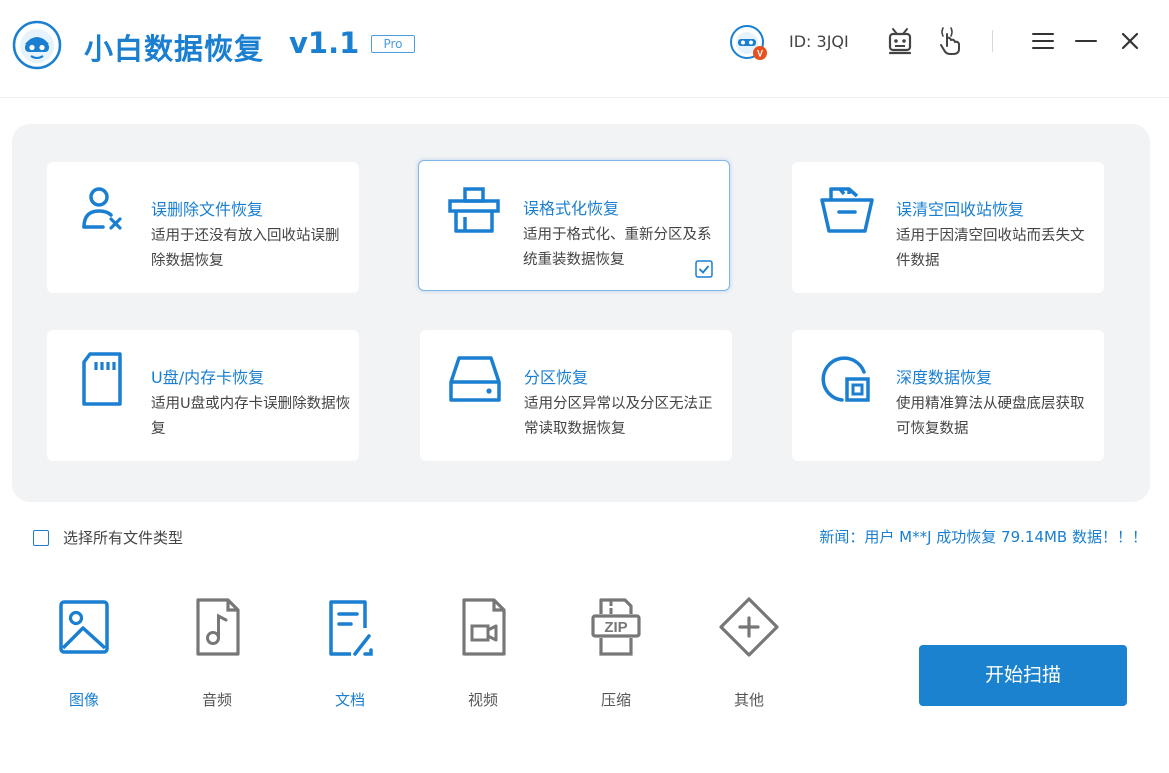 The image size is (1169, 773). Describe the element at coordinates (208, 377) in the screenshot. I see `mode-title: U盘/内存卡恢复` at that location.